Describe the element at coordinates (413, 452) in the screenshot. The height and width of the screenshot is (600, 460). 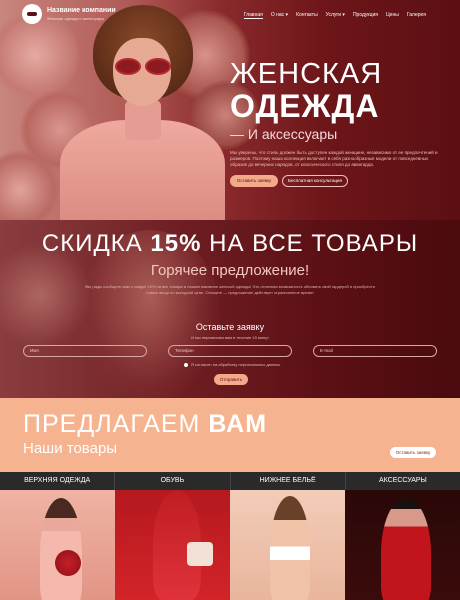
I see `offer-request-button: Оставить заявку` at that location.